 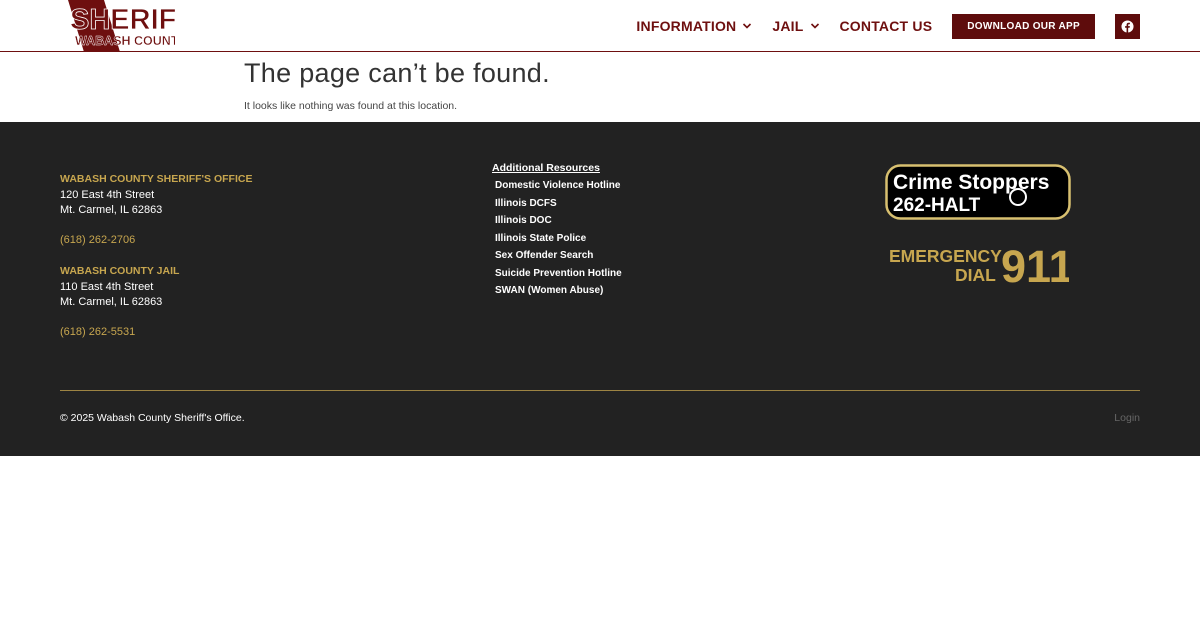 I want to click on footer-divider, so click(x=600, y=390).